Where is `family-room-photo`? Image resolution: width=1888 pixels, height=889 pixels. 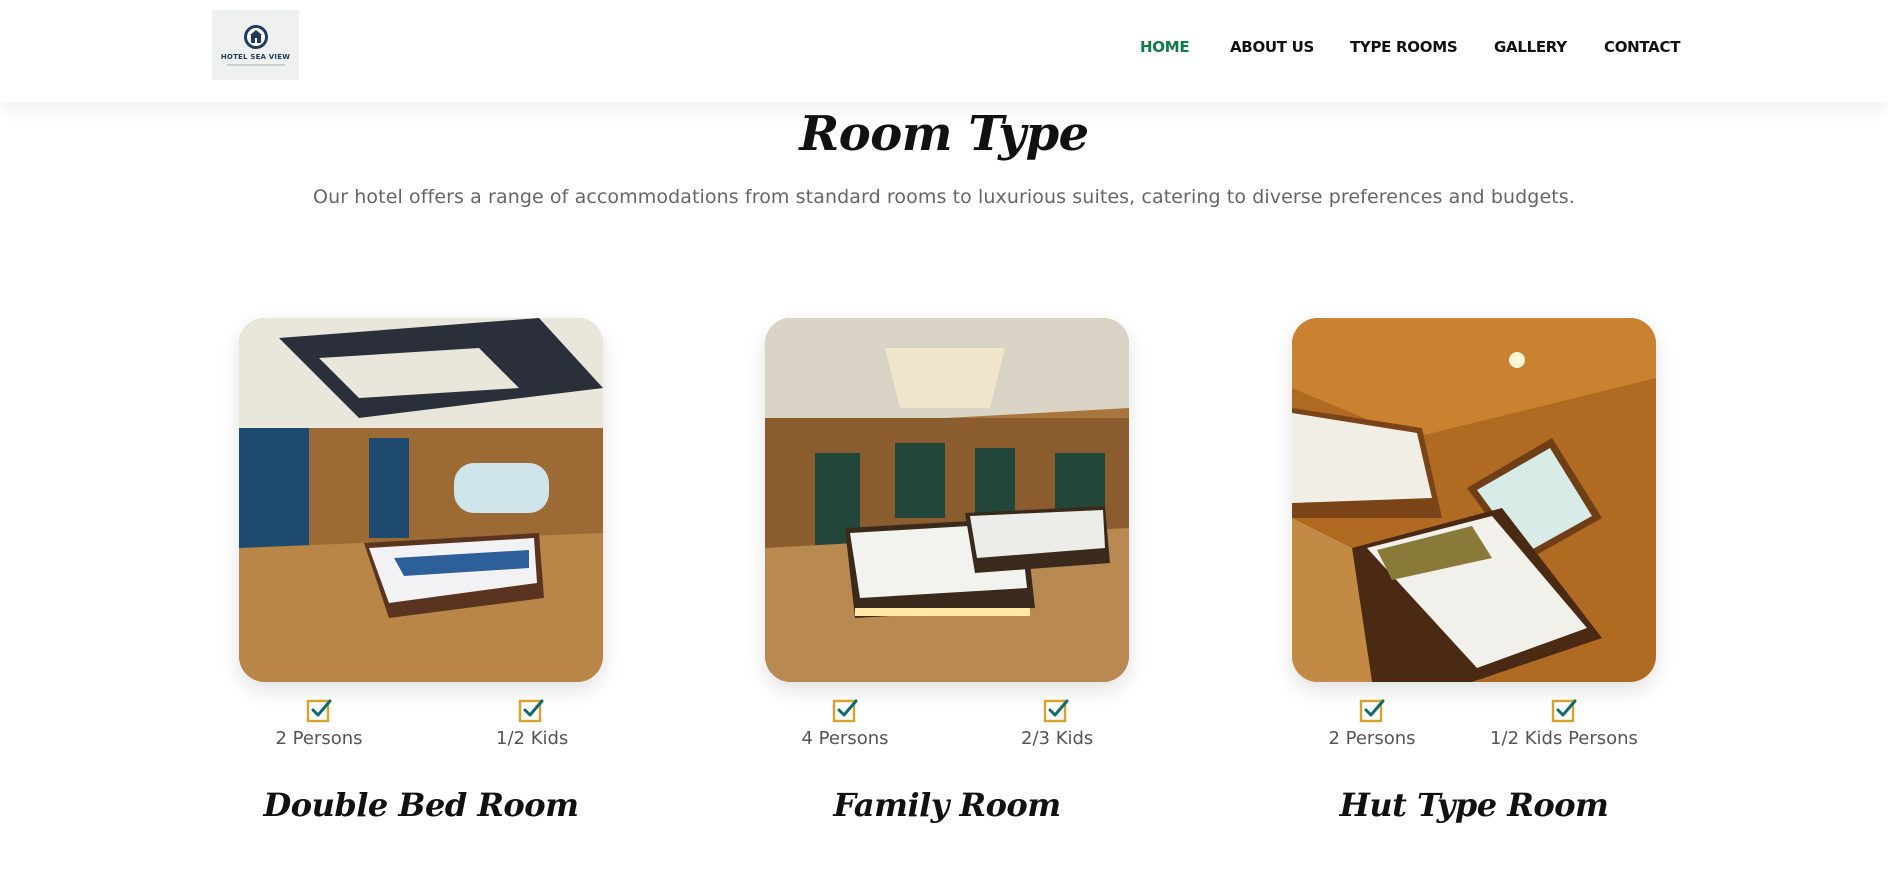
family-room-photo is located at coordinates (947, 500).